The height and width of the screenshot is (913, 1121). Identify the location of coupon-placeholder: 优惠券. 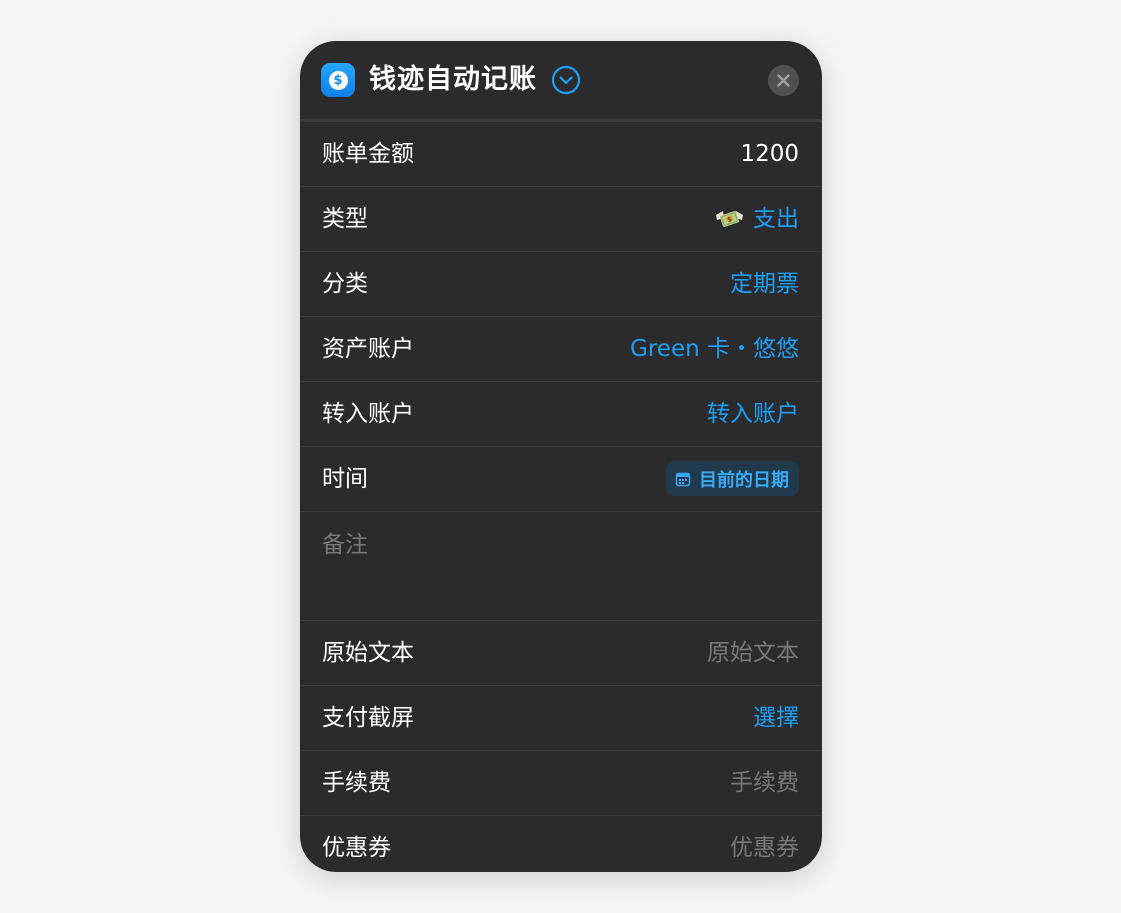
(764, 844).